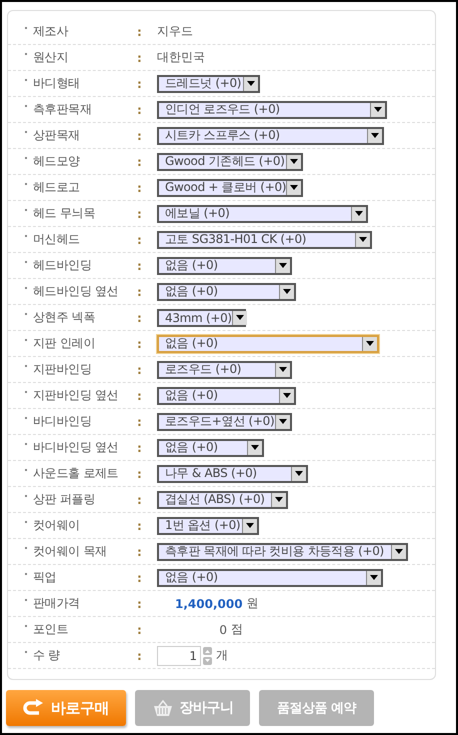 The image size is (458, 735). What do you see at coordinates (57, 525) in the screenshot?
I see `field-label: 컷어웨이` at bounding box center [57, 525].